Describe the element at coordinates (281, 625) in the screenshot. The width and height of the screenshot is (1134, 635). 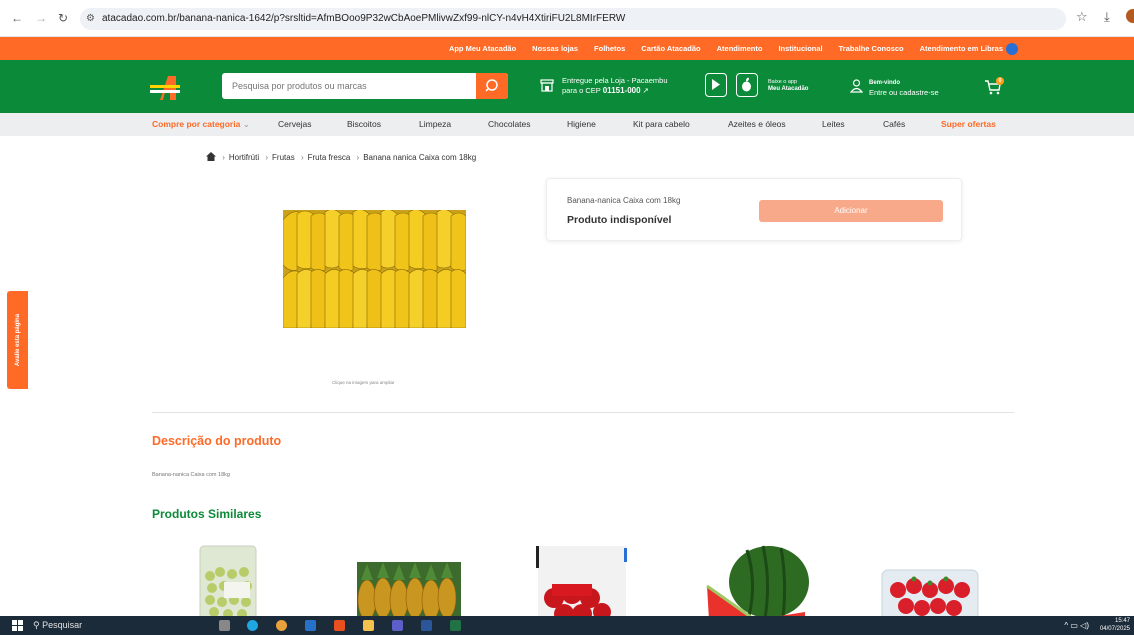
I see `chrome-icon` at that location.